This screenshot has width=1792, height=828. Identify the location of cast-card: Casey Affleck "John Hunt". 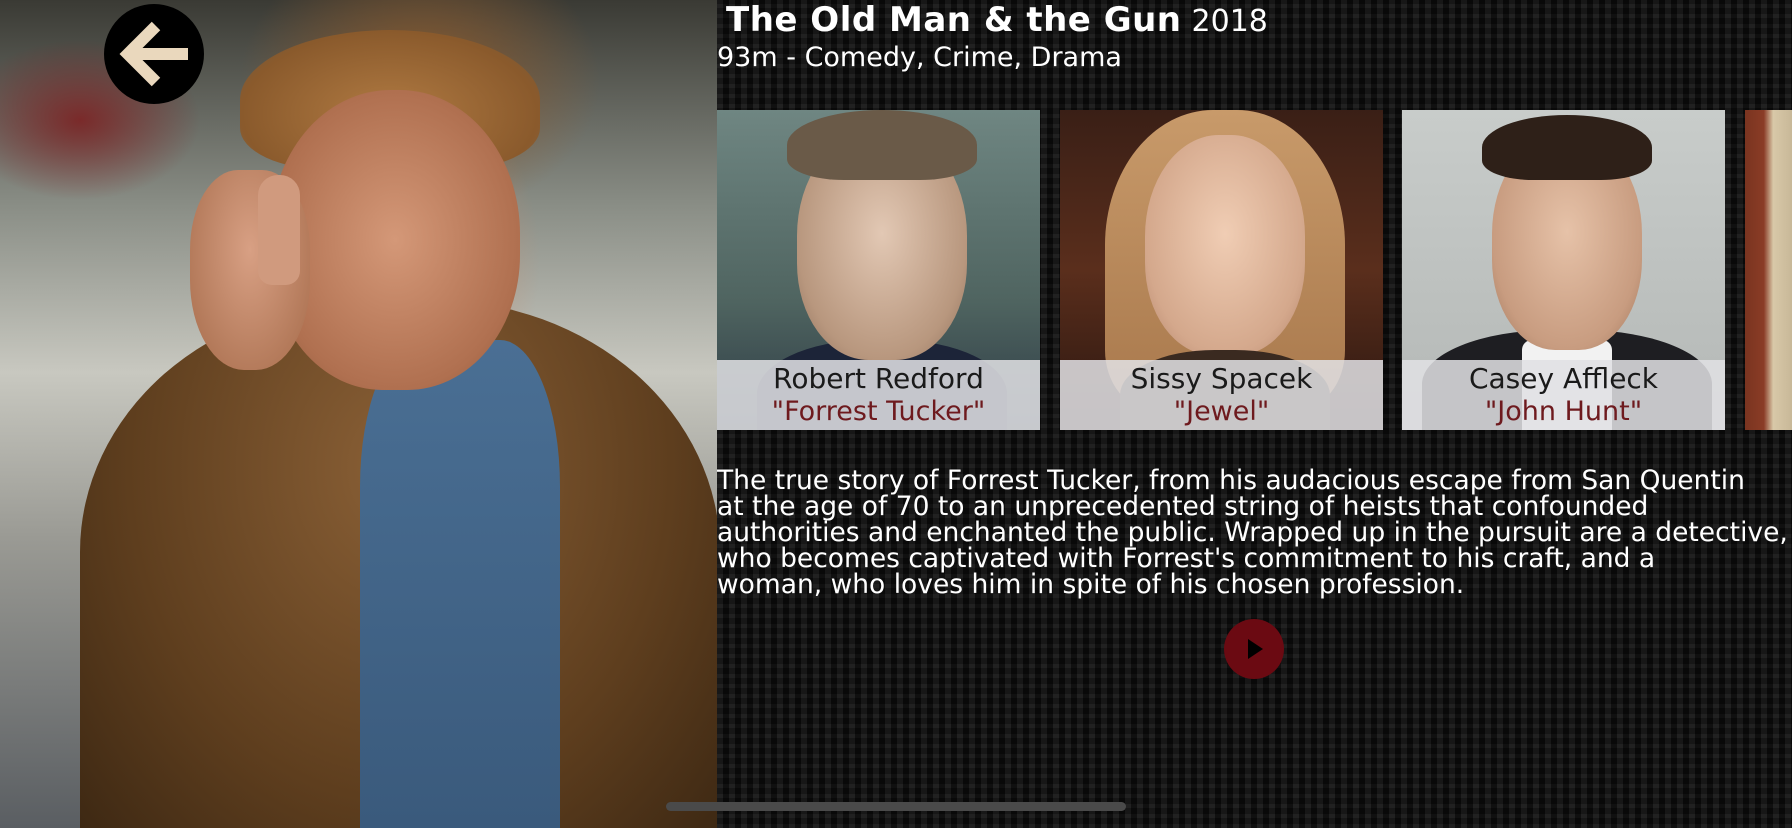
(1563, 270).